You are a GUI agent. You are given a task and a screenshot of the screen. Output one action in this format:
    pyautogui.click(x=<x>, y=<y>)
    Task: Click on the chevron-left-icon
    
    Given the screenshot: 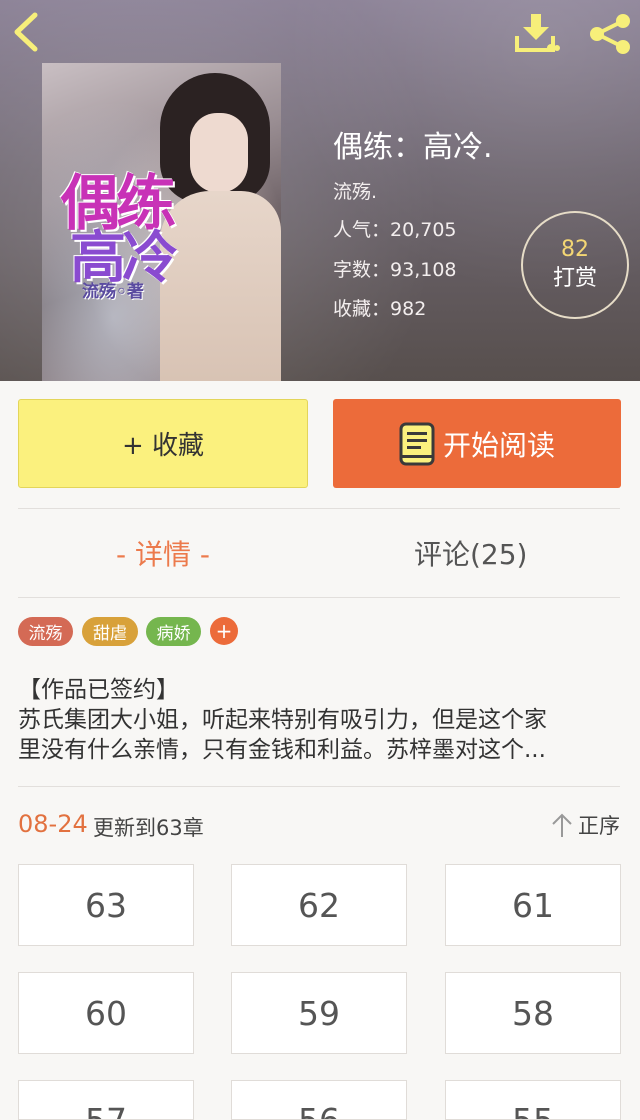 What is the action you would take?
    pyautogui.click(x=26, y=32)
    